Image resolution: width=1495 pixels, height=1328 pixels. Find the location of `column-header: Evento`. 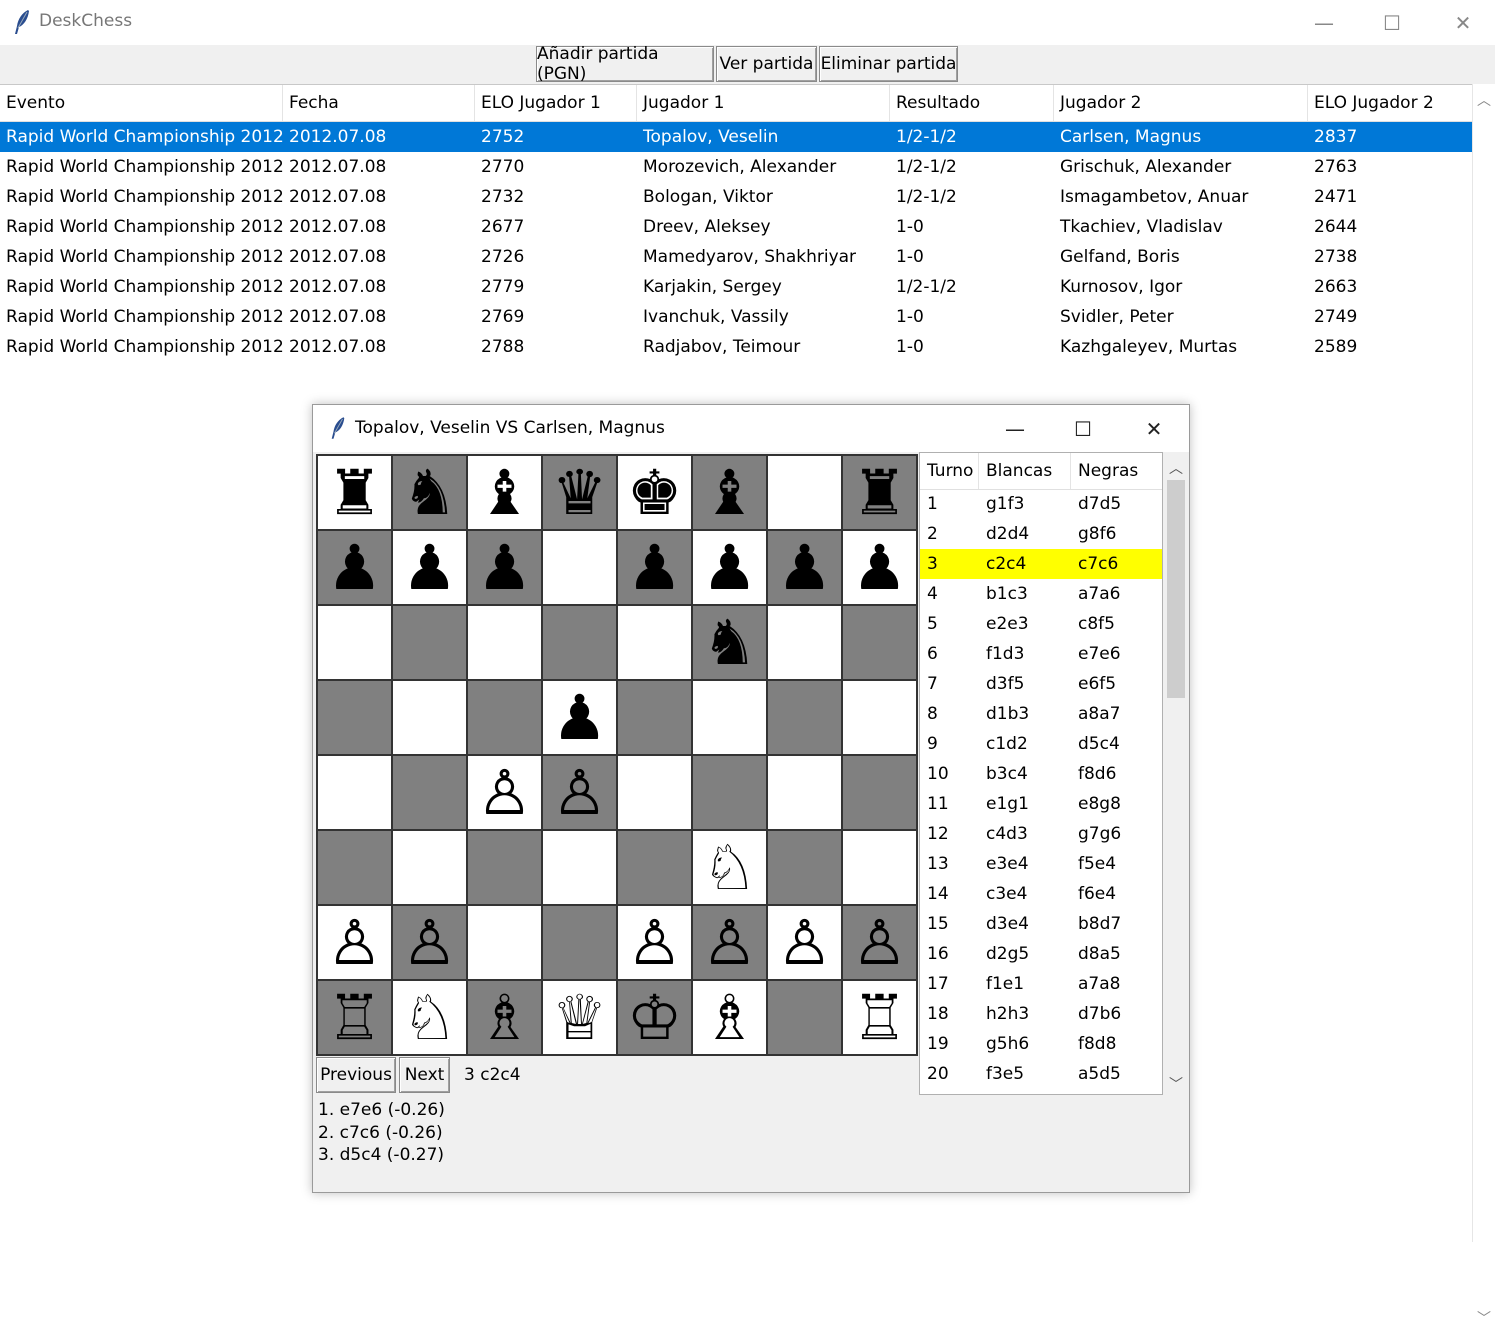

column-header: Evento is located at coordinates (141, 103).